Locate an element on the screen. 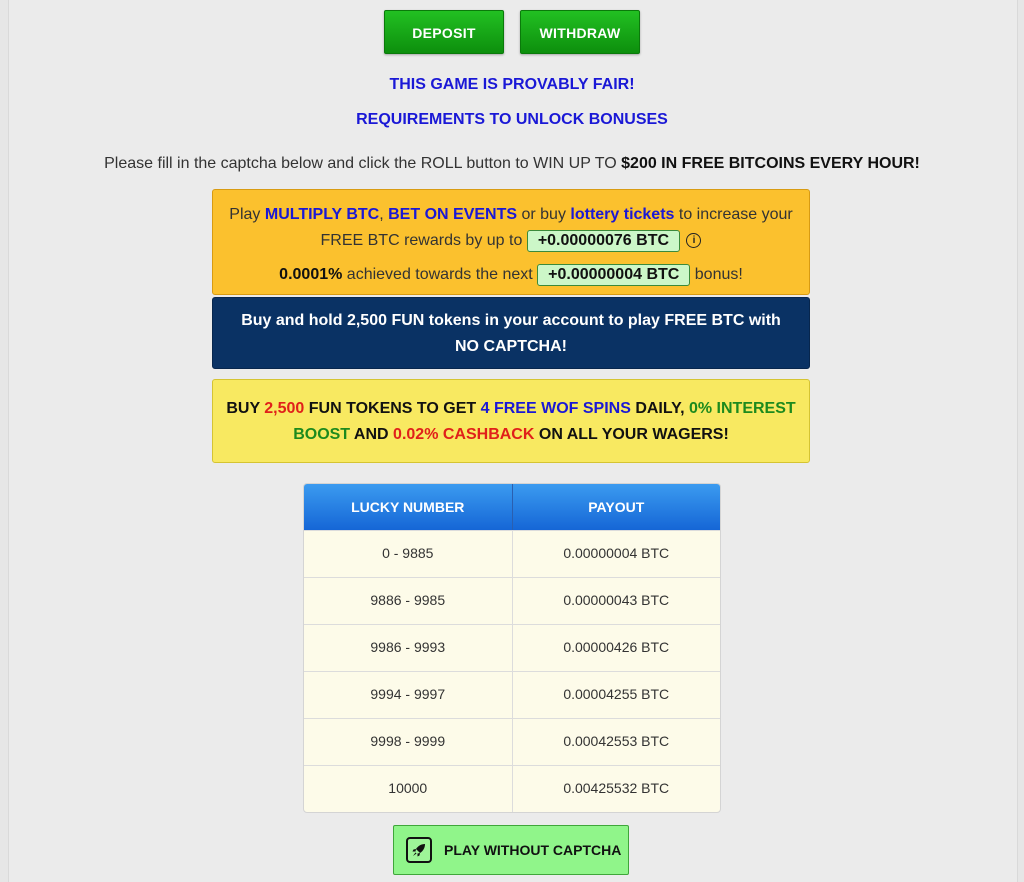 The width and height of the screenshot is (1024, 882). deposit-button: DEPOSIT is located at coordinates (444, 32).